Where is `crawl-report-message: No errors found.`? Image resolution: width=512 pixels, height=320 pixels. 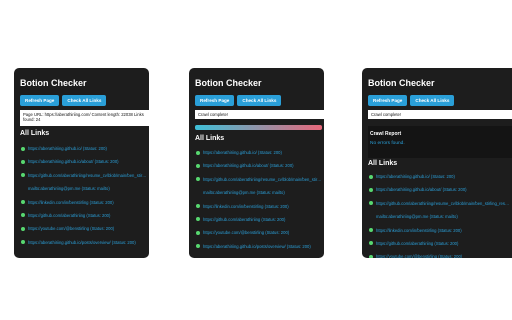
crawl-report-message: No errors found. is located at coordinates (387, 143).